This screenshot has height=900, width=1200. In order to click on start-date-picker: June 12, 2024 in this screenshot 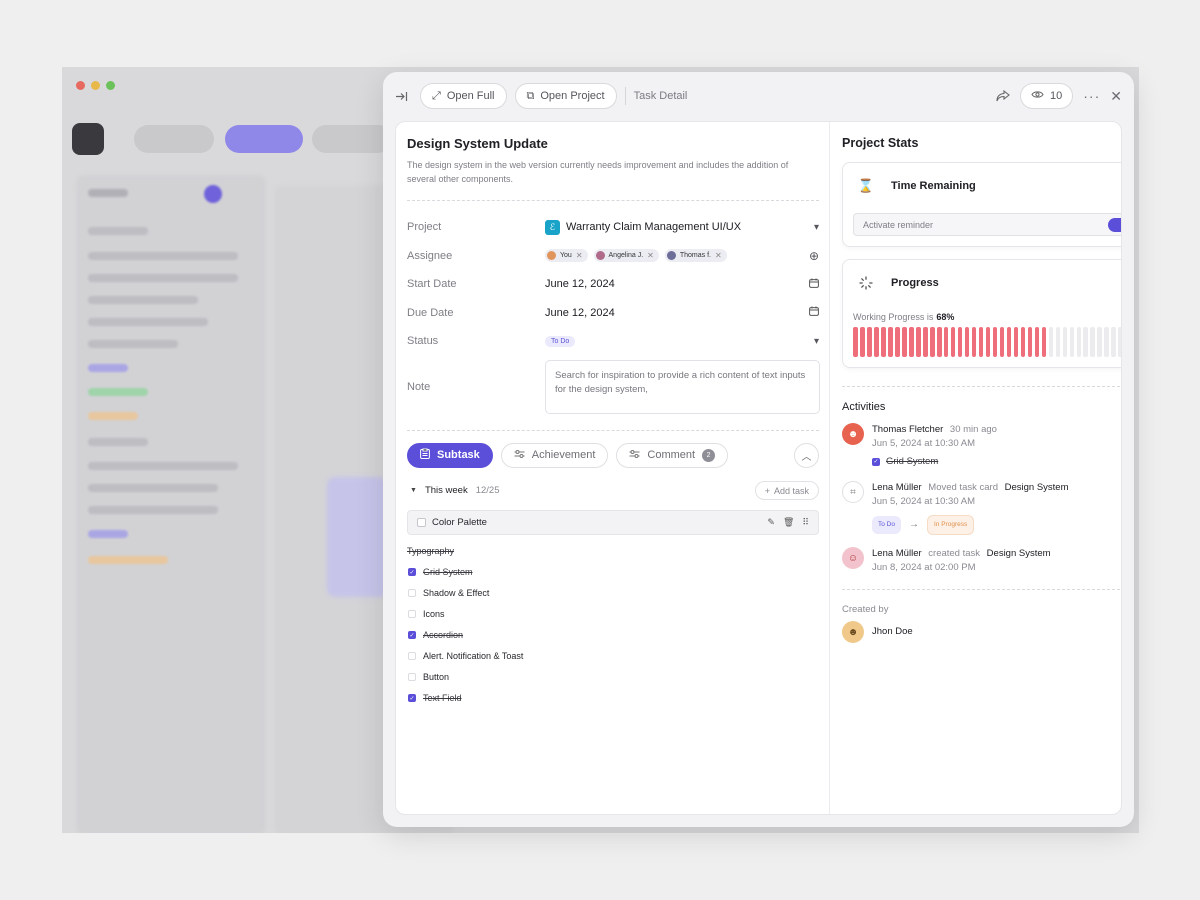, I will do `click(682, 284)`.